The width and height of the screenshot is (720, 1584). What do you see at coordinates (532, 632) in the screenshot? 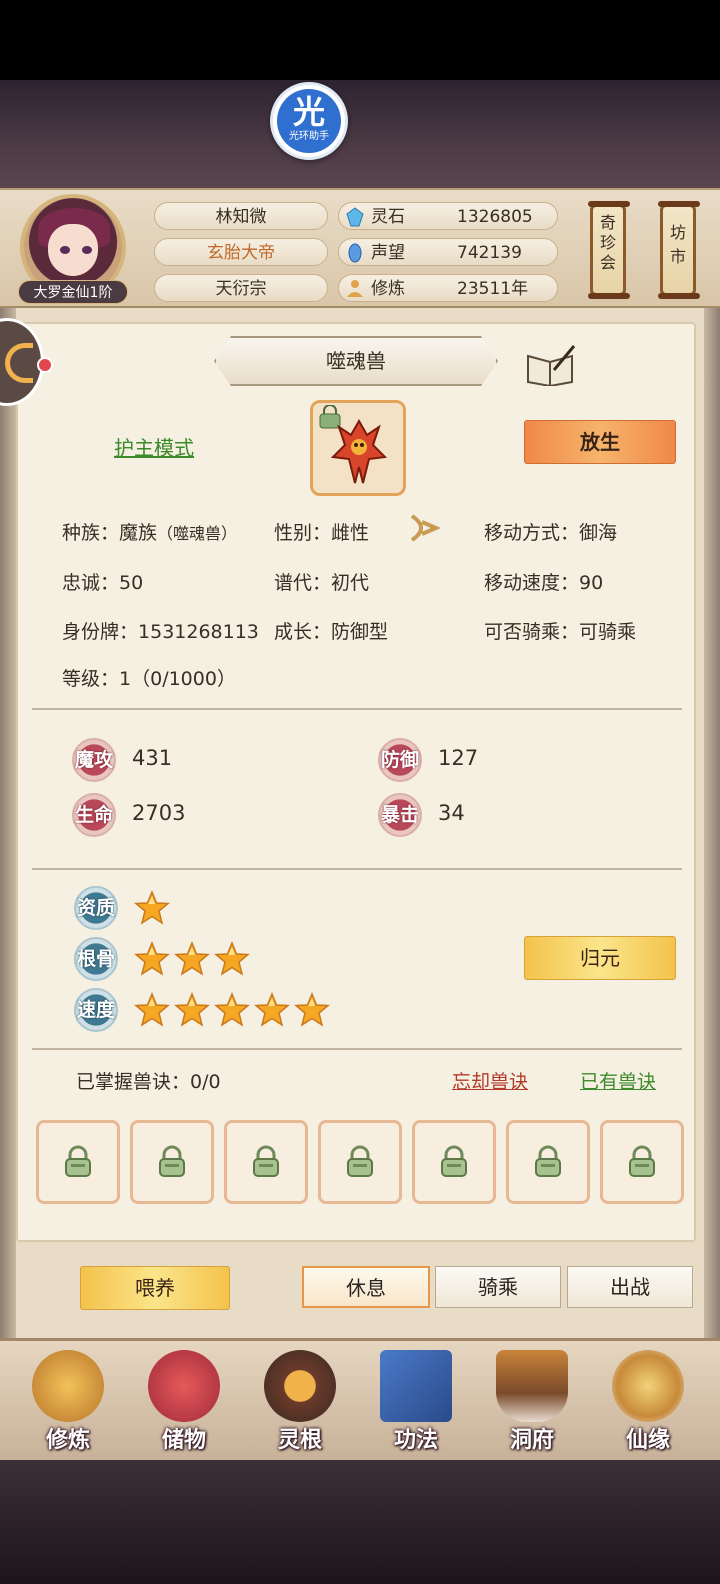
I see `rideable-label: 可否骑乘：` at bounding box center [532, 632].